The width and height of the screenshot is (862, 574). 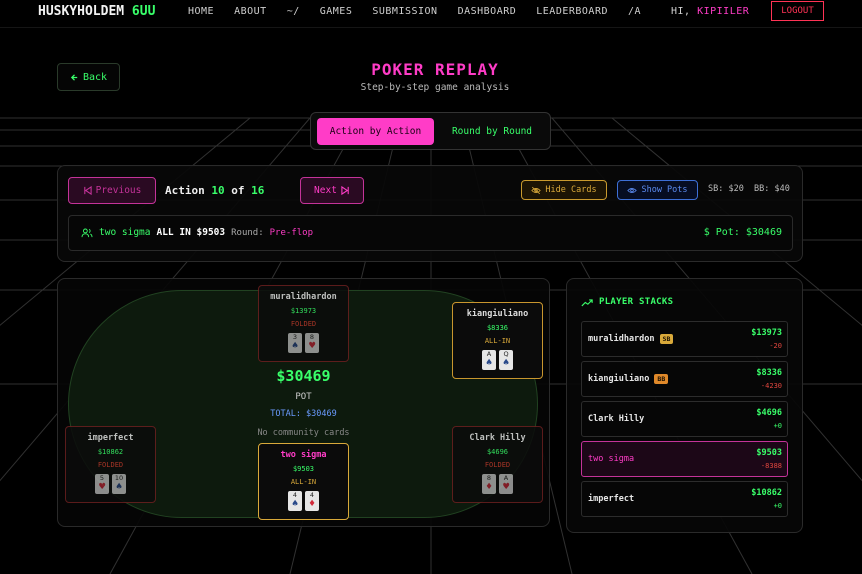 I want to click on replay-mode-toggle: Action by Action Round by Round, so click(x=430, y=131).